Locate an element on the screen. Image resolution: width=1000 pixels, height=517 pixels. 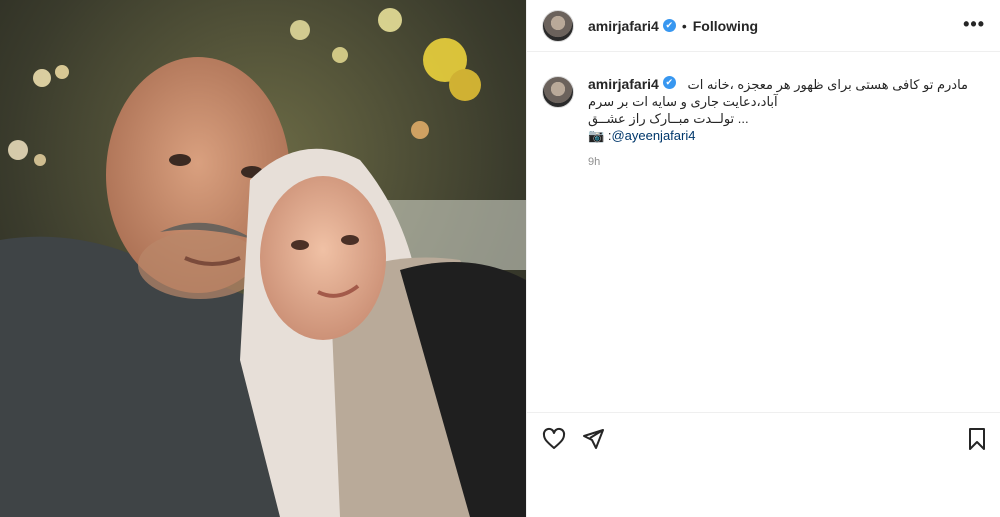
post-header: amirjafari4 ✔ • Following ••• is located at coordinates (763, 26).